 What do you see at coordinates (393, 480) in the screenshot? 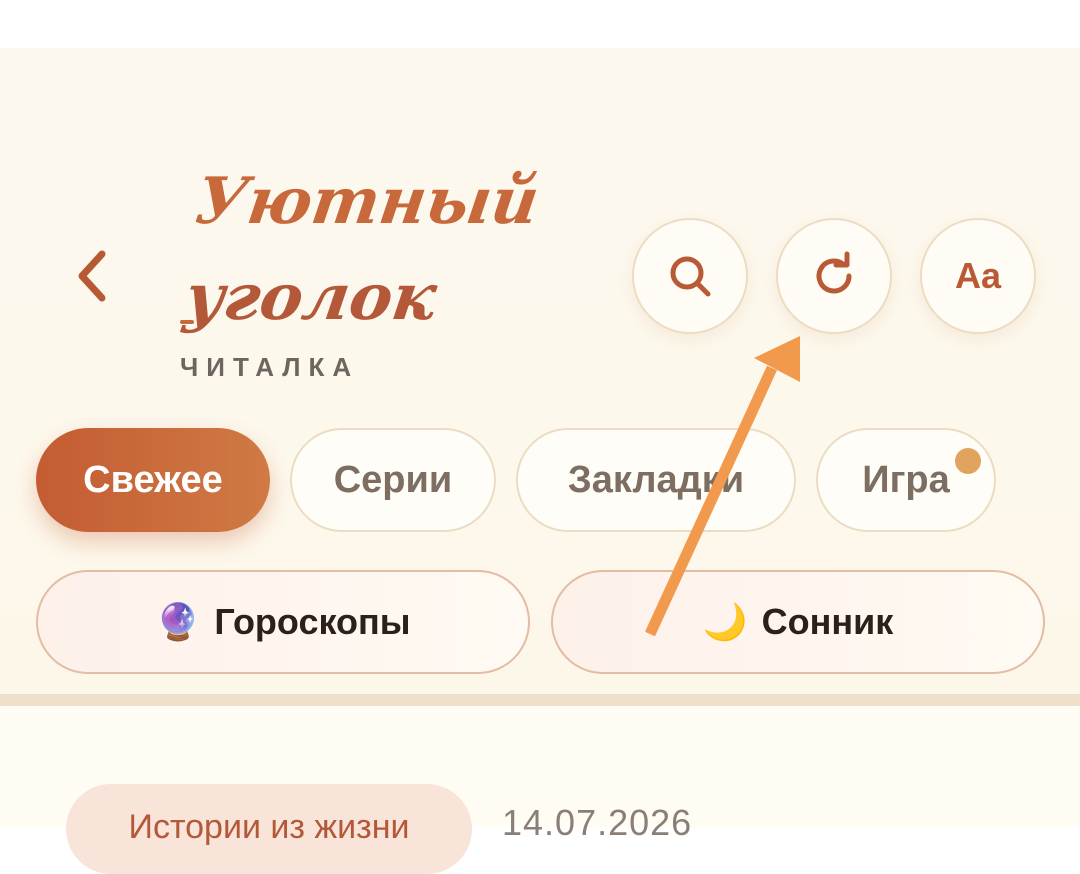
I see `tab-series: Серии` at bounding box center [393, 480].